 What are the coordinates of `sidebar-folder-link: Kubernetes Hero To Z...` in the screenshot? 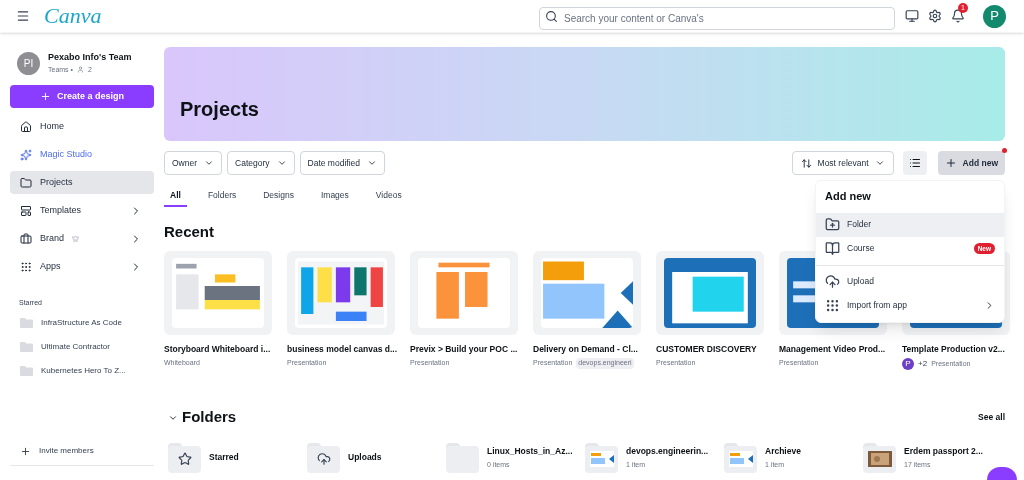 It's located at (82, 370).